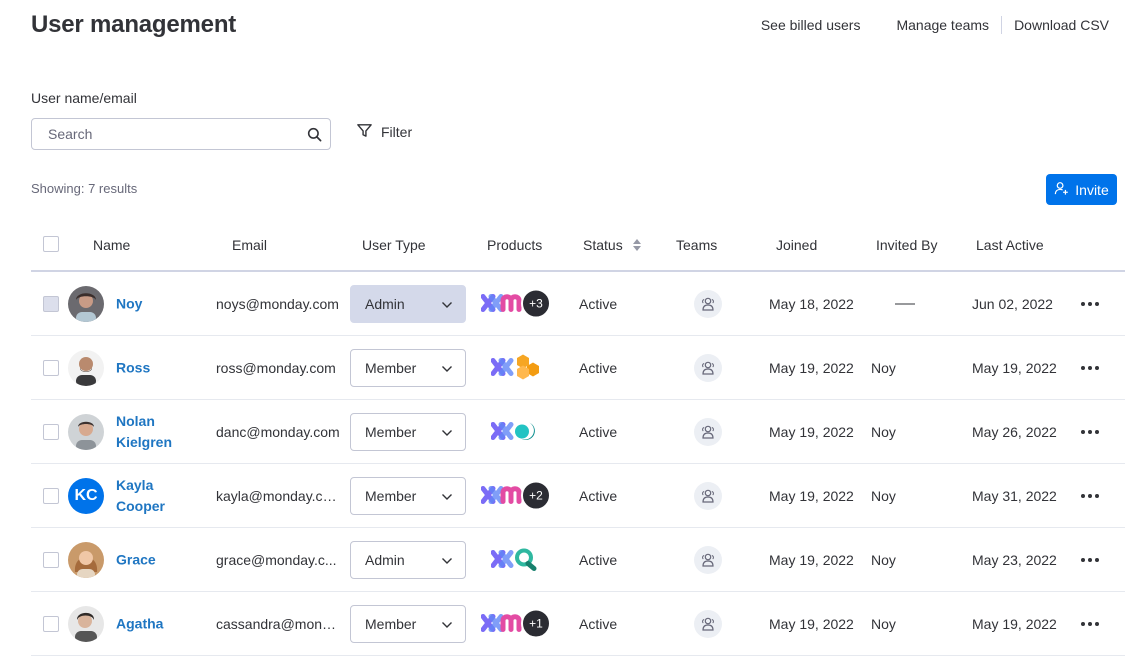 Image resolution: width=1137 pixels, height=670 pixels. I want to click on user-type-value: Member, so click(391, 367).